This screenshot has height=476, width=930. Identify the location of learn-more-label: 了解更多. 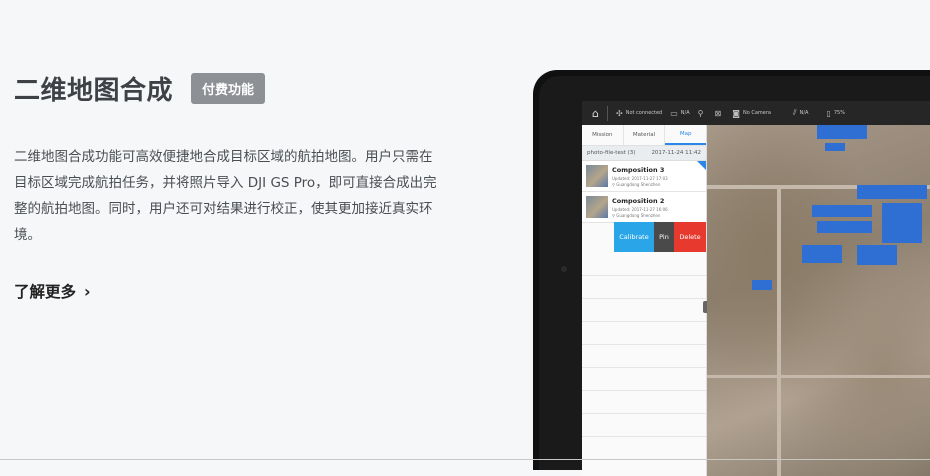
(45, 292).